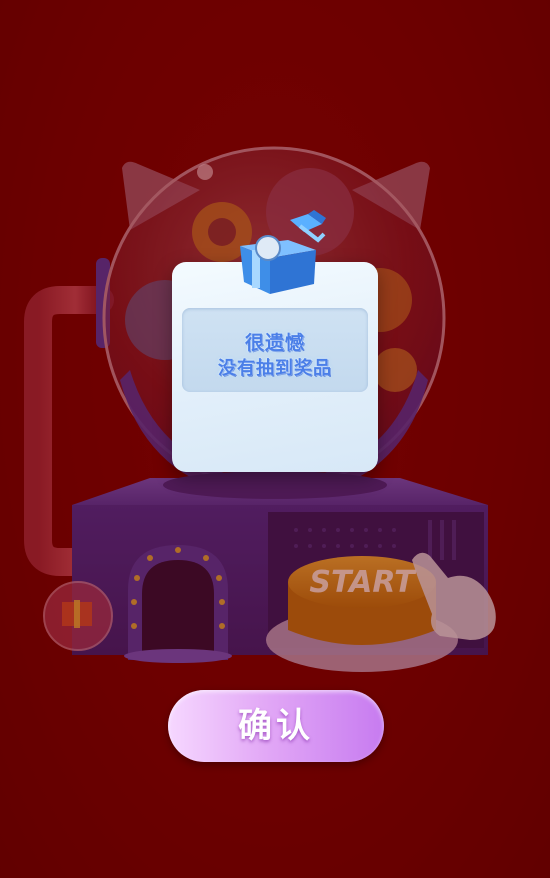  I want to click on dialog-title: 很遗憾, so click(274, 343).